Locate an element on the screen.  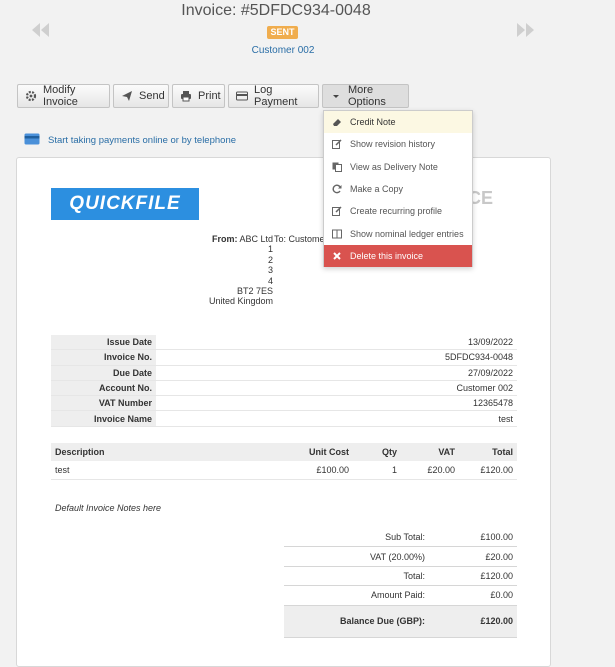
balance-due-row: Balance Due (GBP): £120.00 is located at coordinates (400, 621).